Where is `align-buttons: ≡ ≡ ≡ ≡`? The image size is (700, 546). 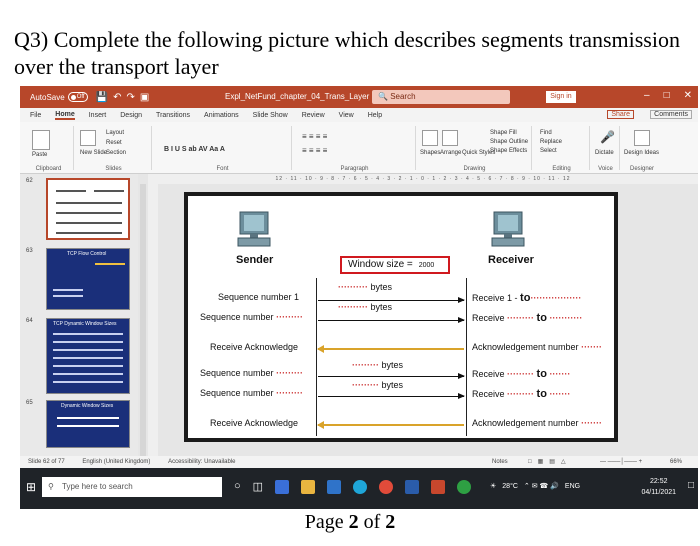 align-buttons: ≡ ≡ ≡ ≡ is located at coordinates (314, 150).